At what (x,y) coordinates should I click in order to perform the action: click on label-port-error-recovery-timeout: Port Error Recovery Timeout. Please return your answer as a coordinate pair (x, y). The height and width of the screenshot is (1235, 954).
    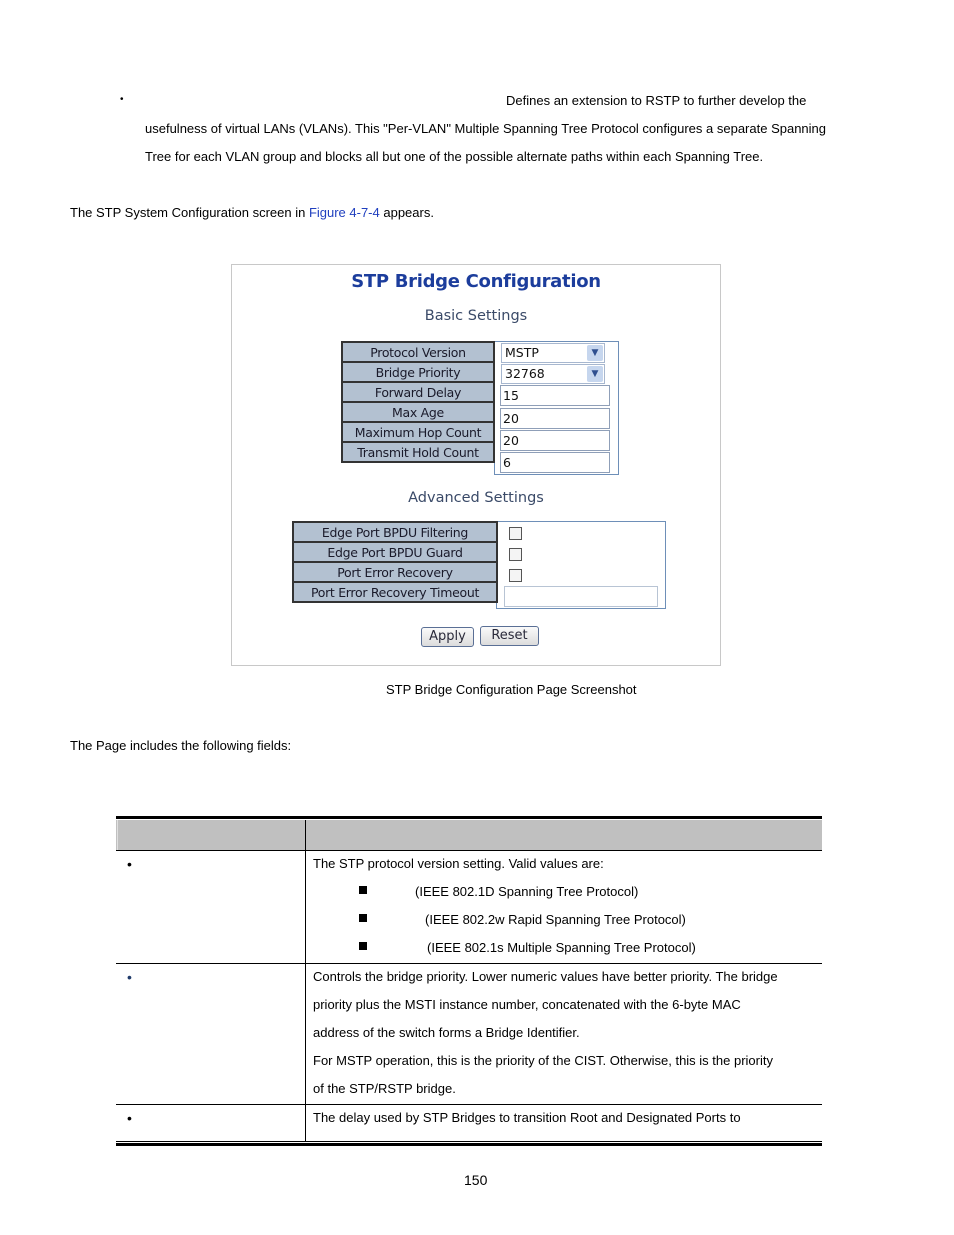
    Looking at the image, I should click on (395, 592).